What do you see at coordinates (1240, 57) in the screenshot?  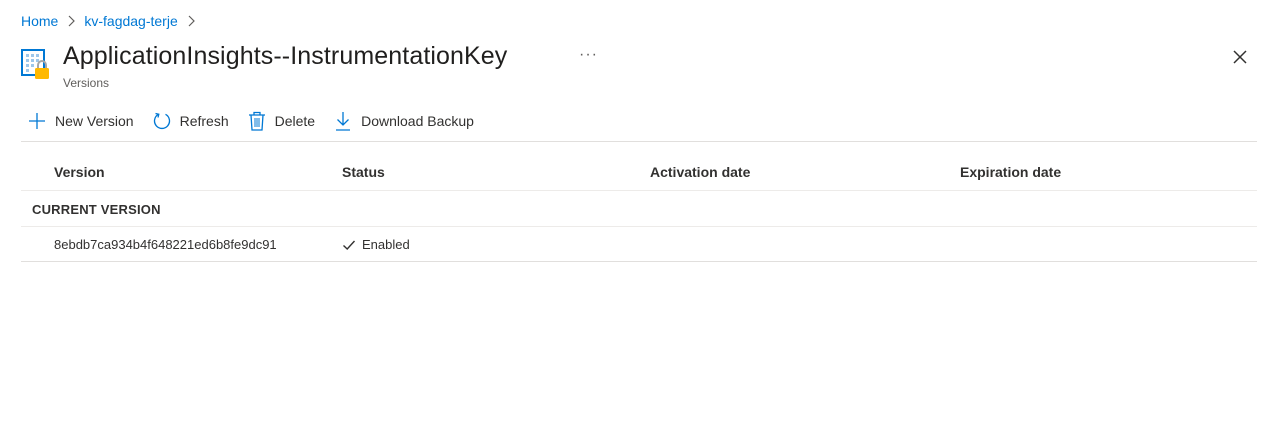 I see `close-icon` at bounding box center [1240, 57].